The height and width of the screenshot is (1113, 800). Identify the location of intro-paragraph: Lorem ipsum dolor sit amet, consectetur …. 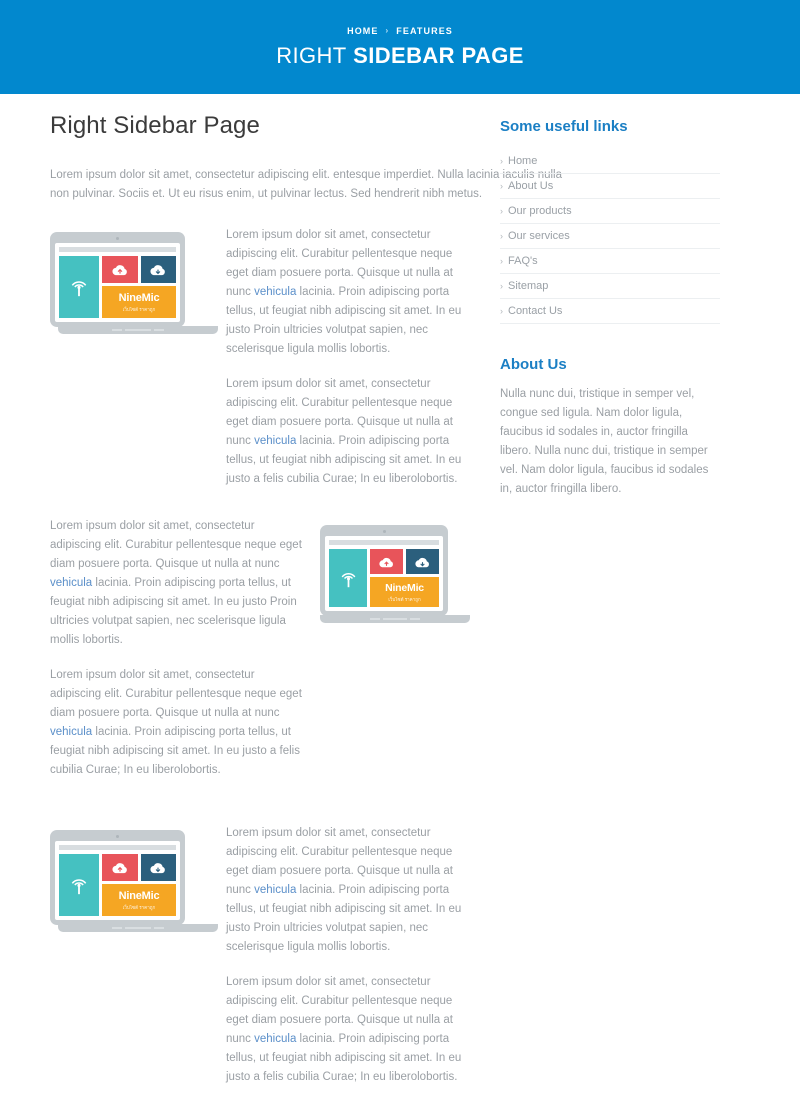
(306, 184).